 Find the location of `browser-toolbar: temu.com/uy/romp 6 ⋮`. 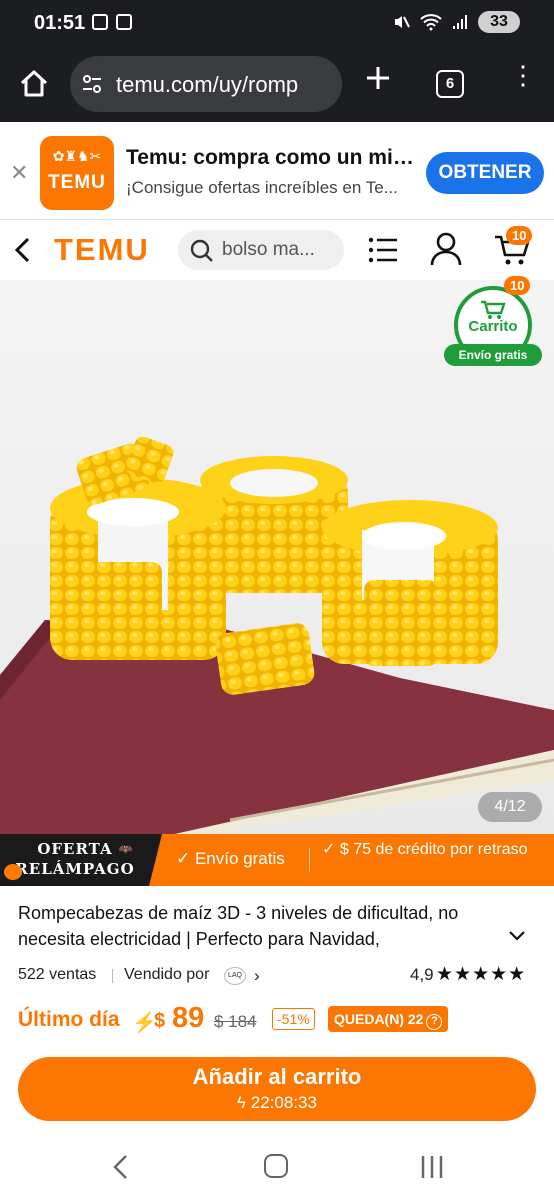

browser-toolbar: temu.com/uy/romp 6 ⋮ is located at coordinates (277, 84).